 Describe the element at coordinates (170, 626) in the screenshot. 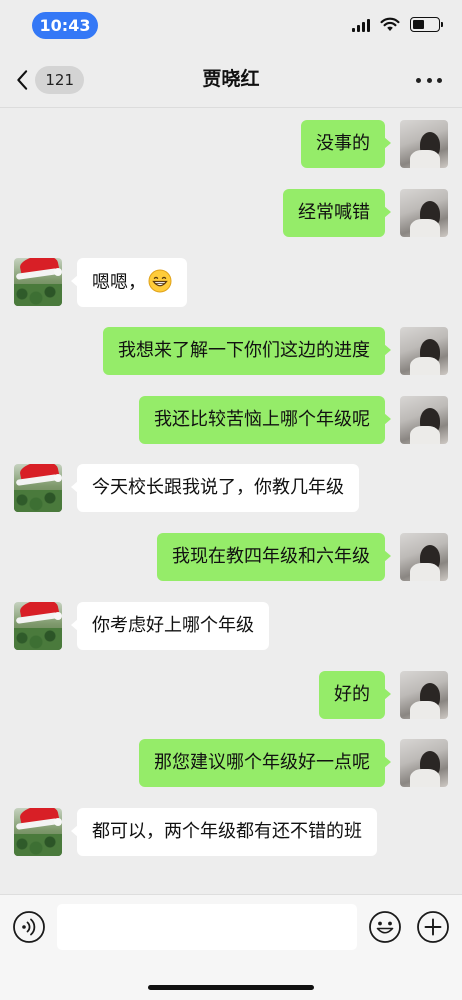

I see `message-bubble: 你考虑好上哪个年级` at that location.